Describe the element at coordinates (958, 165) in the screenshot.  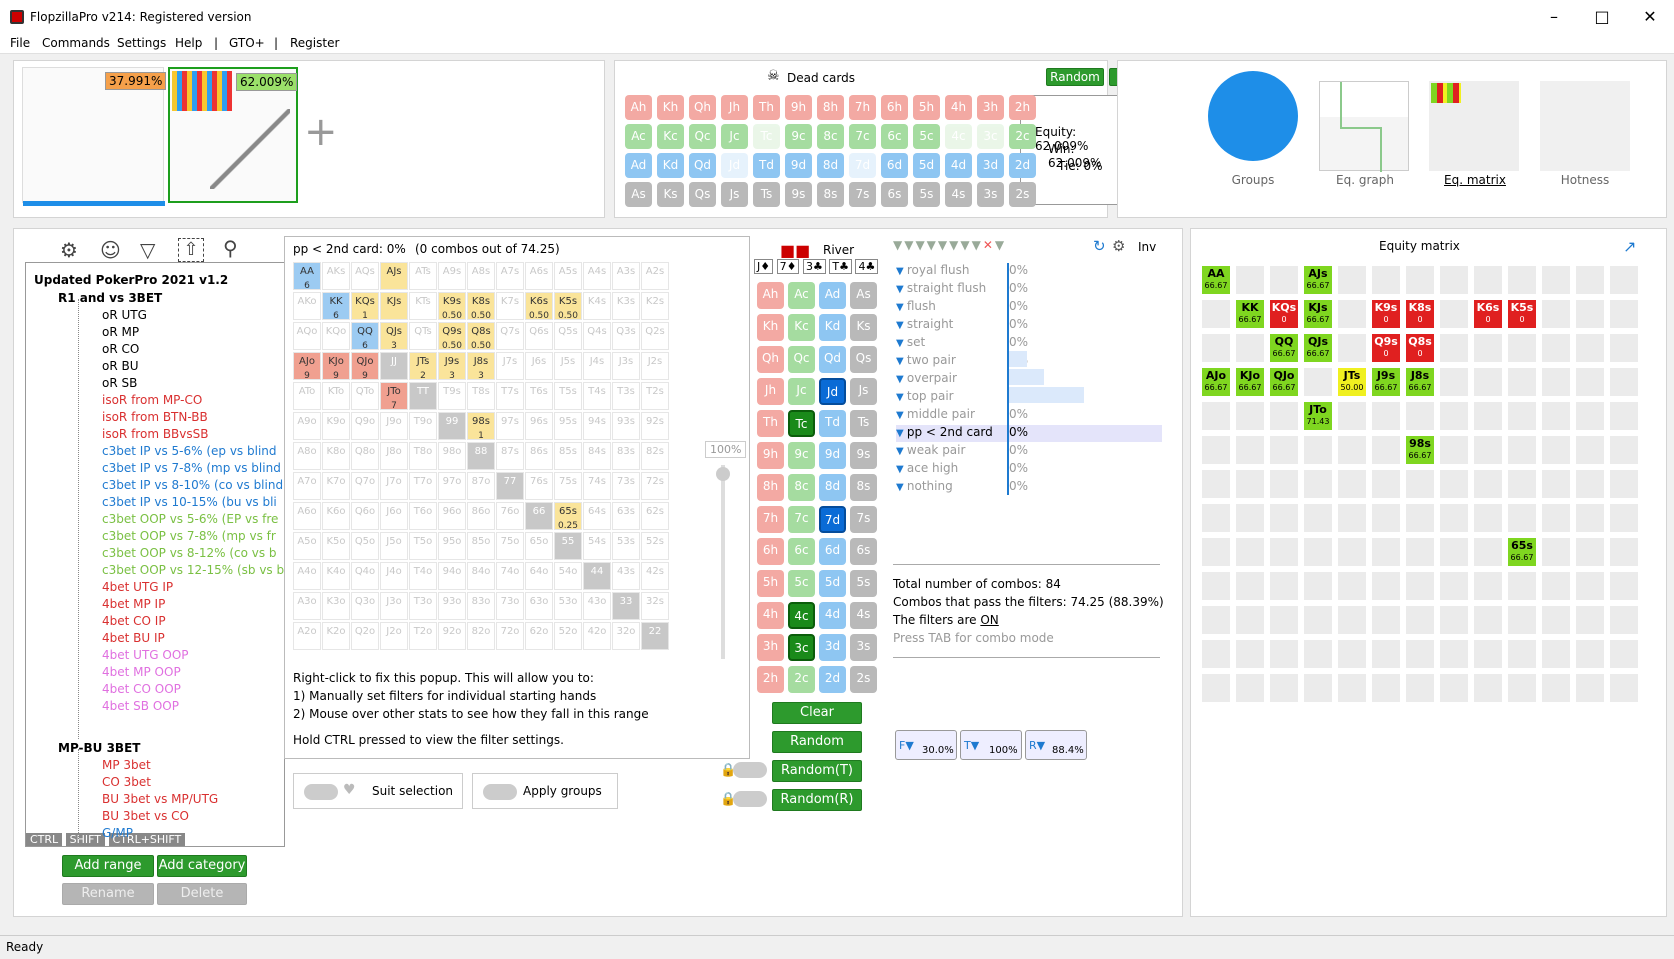
I see `dead-card-4d: 4d` at that location.